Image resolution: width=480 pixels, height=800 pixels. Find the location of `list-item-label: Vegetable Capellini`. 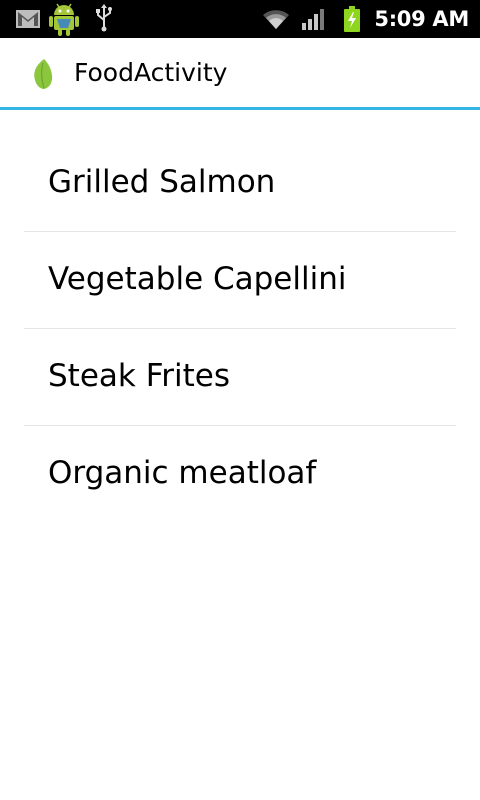

list-item-label: Vegetable Capellini is located at coordinates (197, 279).